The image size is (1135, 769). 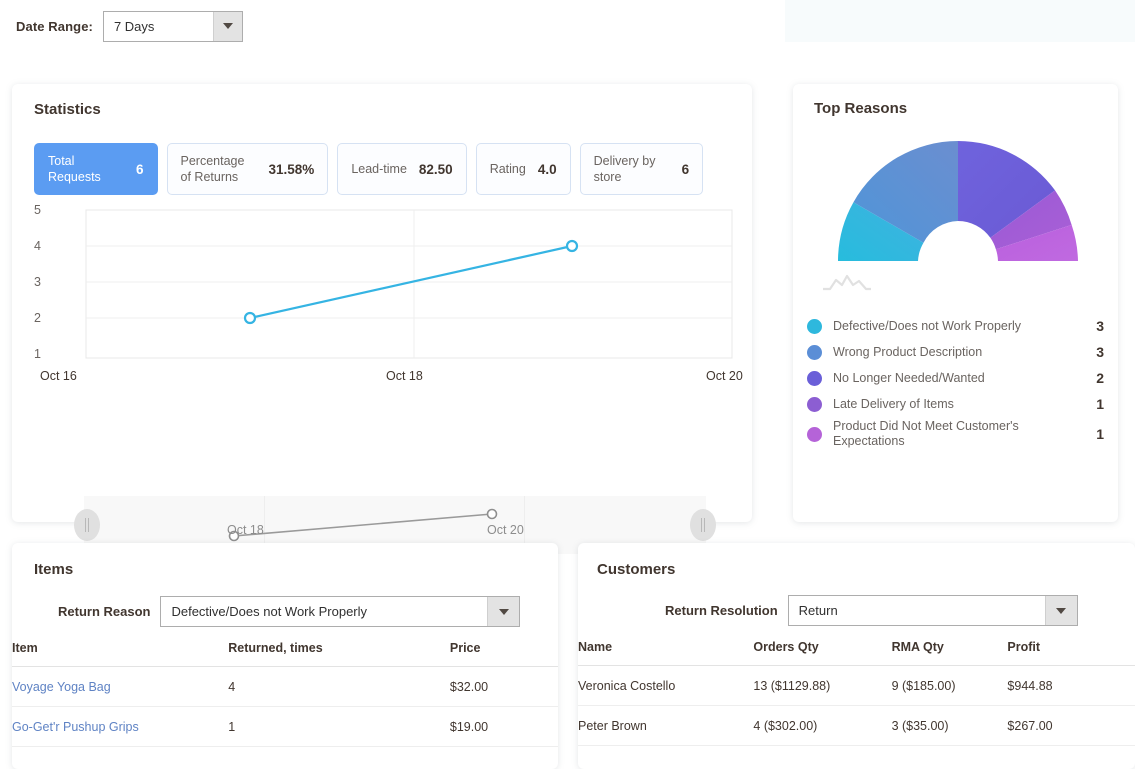 What do you see at coordinates (547, 169) in the screenshot?
I see `stat-tile-value: 4.0` at bounding box center [547, 169].